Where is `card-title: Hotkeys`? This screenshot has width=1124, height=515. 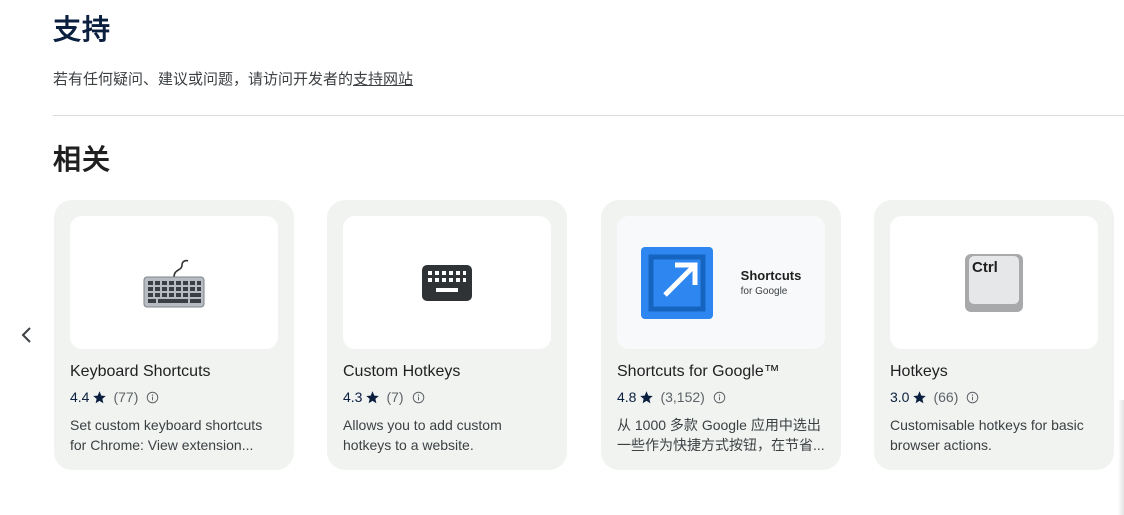 card-title: Hotkeys is located at coordinates (919, 371).